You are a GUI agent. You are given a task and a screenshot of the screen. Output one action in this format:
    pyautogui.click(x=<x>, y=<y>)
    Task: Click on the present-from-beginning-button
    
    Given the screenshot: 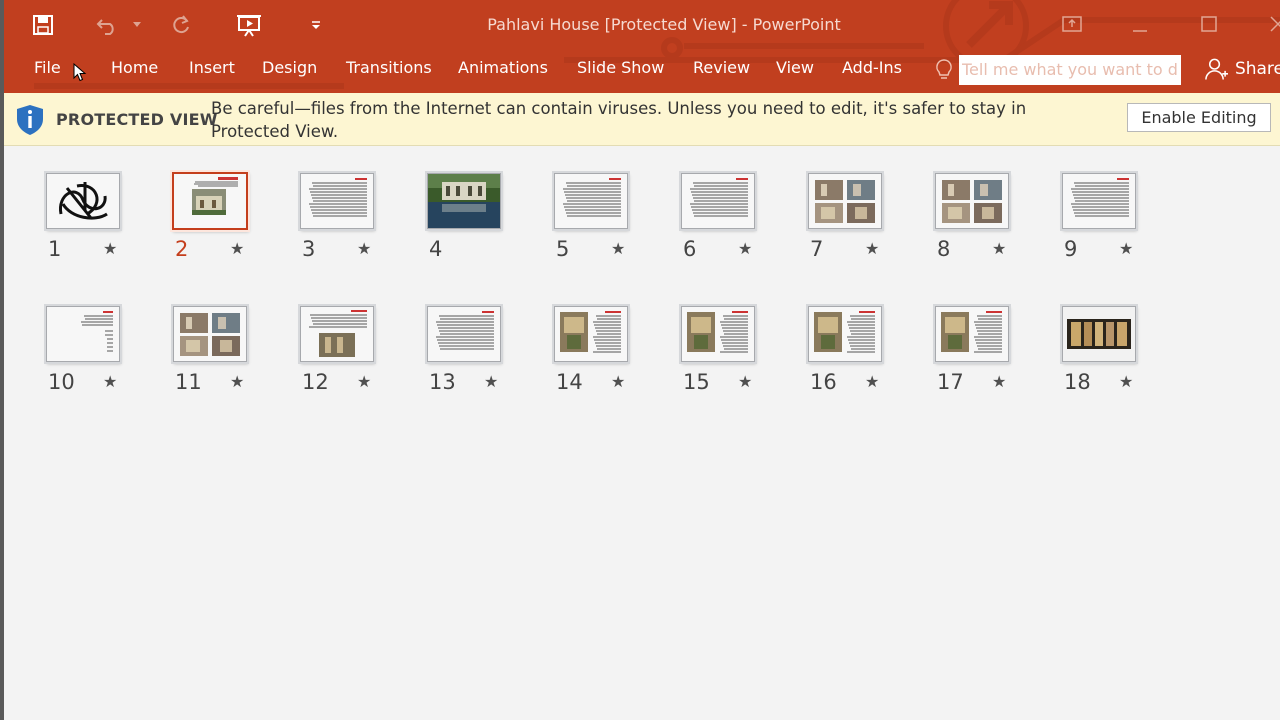 What is the action you would take?
    pyautogui.click(x=249, y=25)
    